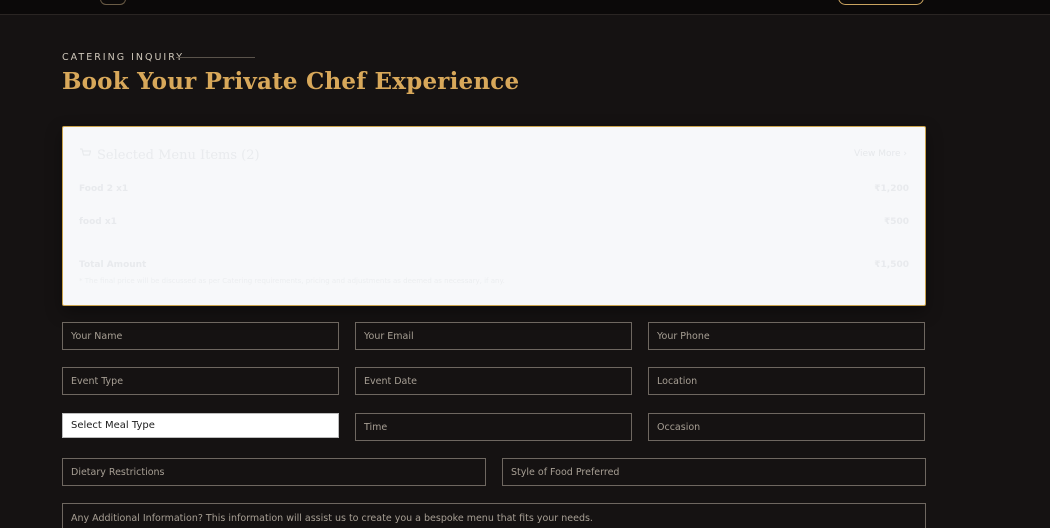 The height and width of the screenshot is (528, 1050). I want to click on cart-item-price: ₹500, so click(896, 222).